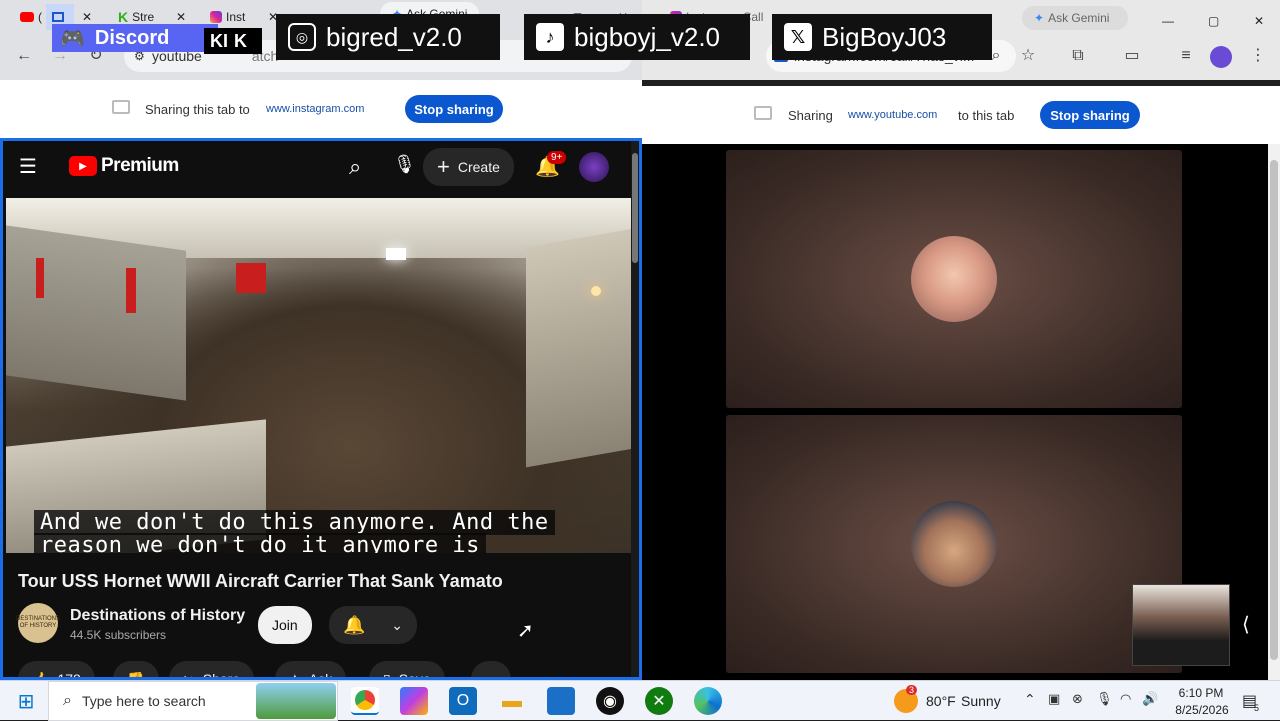 The image size is (1280, 721). I want to click on windows-start-icon: ⊞, so click(26, 701).